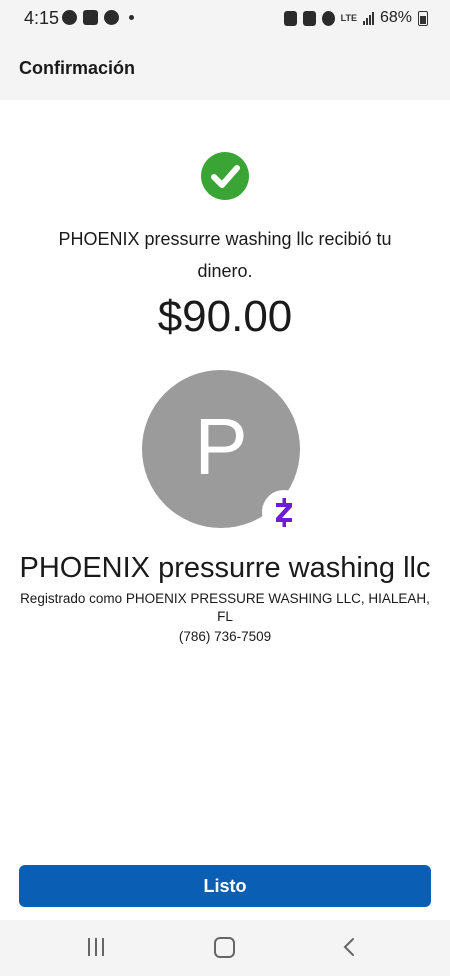 Image resolution: width=450 pixels, height=976 pixels. Describe the element at coordinates (225, 69) in the screenshot. I see `app-header: Confirmación` at that location.